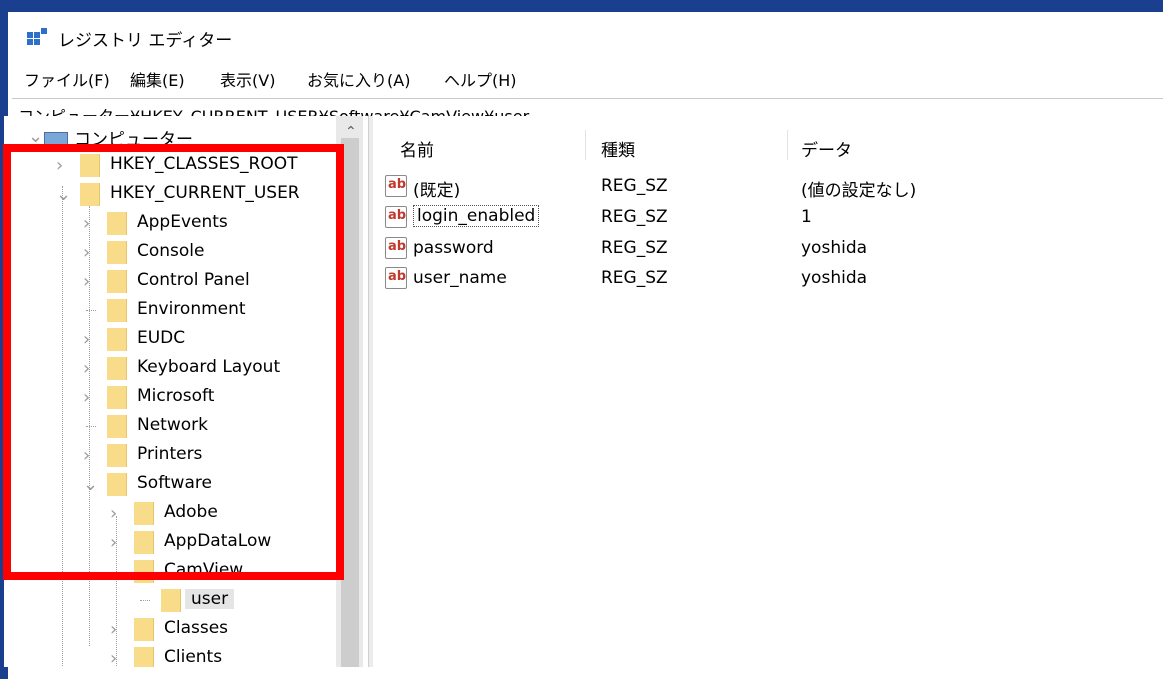 The height and width of the screenshot is (679, 1163). Describe the element at coordinates (210, 599) in the screenshot. I see `tree-item-label: user` at that location.